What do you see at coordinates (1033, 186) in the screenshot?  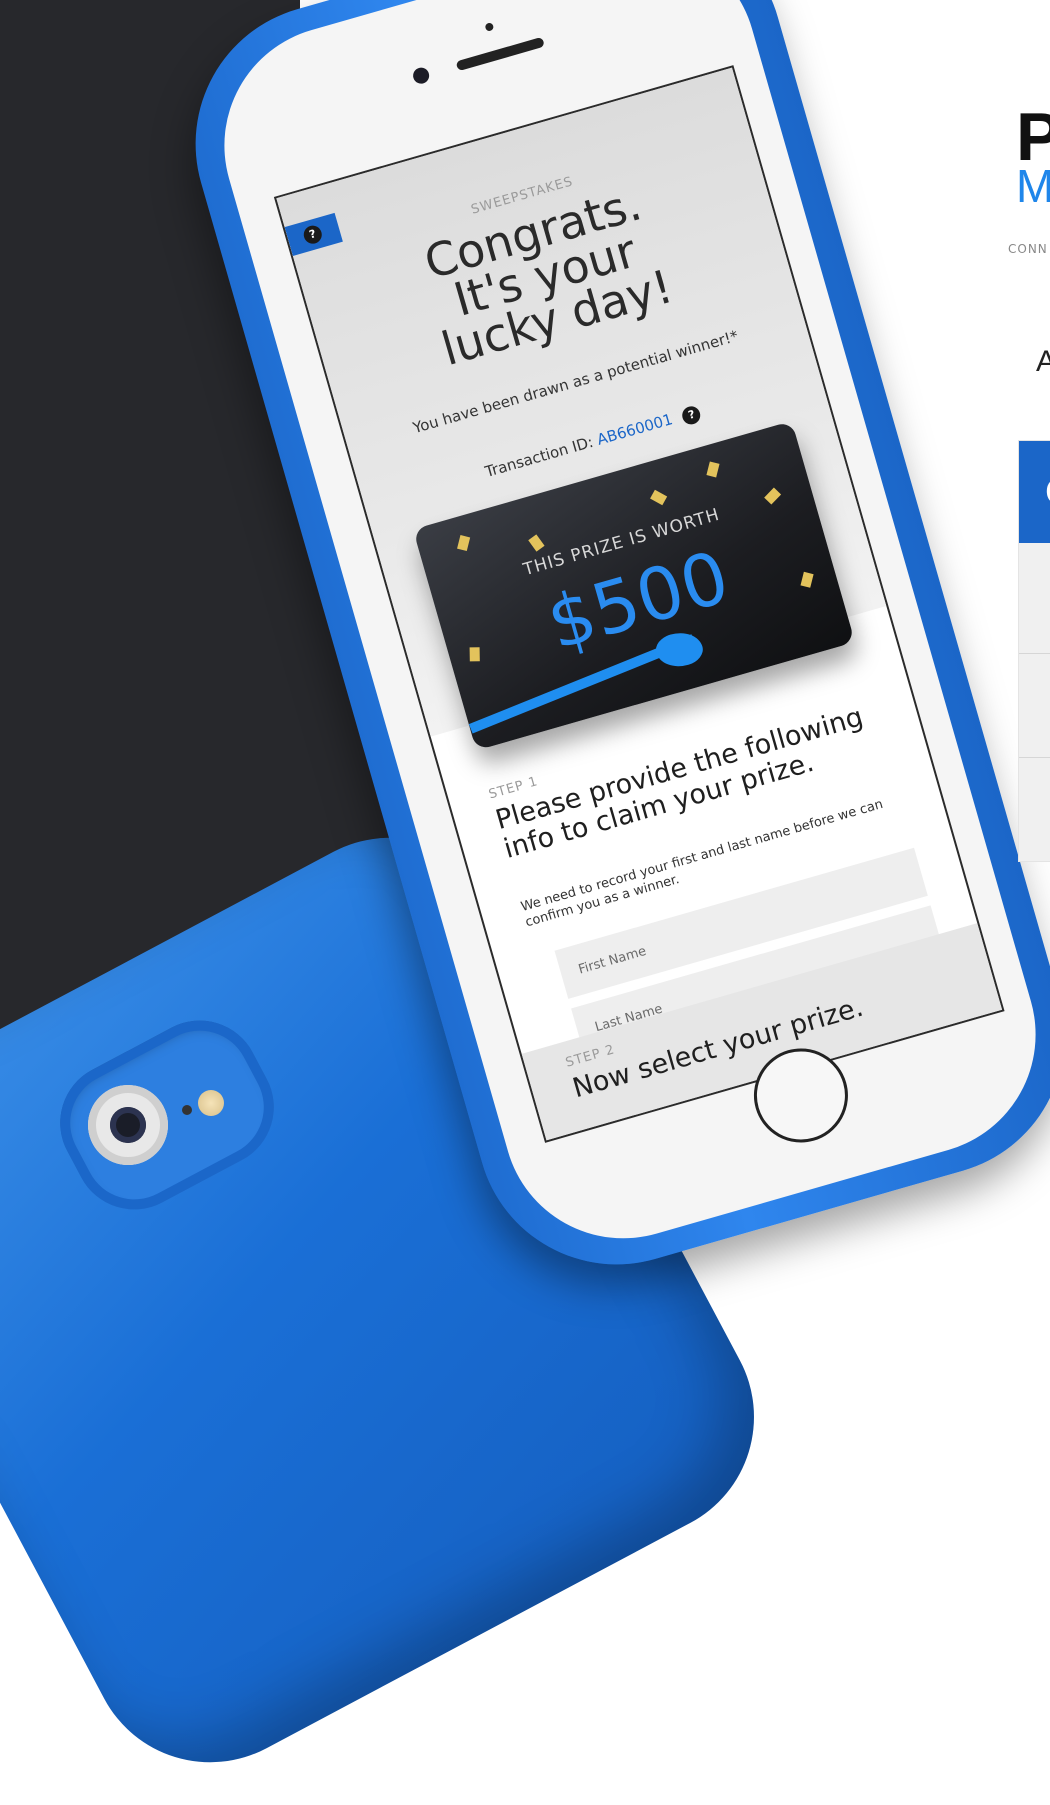 I see `logo-letter-m: M` at bounding box center [1033, 186].